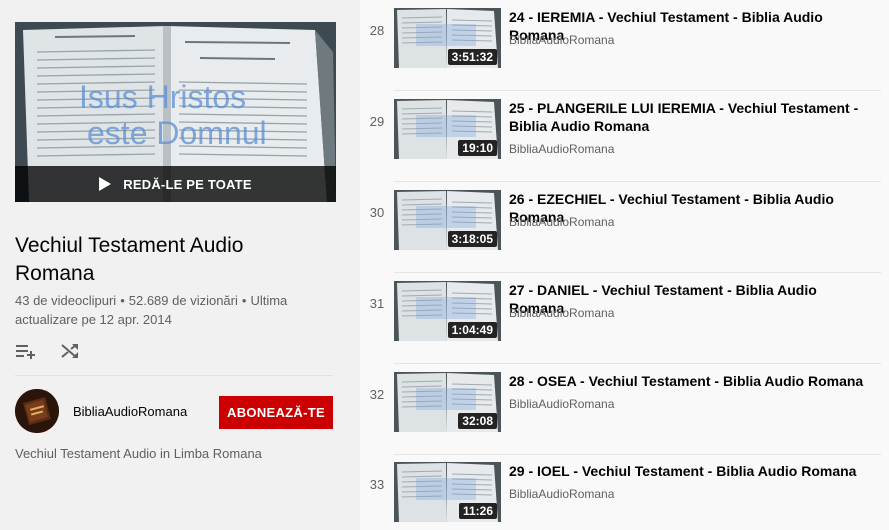 The width and height of the screenshot is (889, 530). What do you see at coordinates (276, 412) in the screenshot?
I see `subscribe-button: ABONEAZĂ-TE` at bounding box center [276, 412].